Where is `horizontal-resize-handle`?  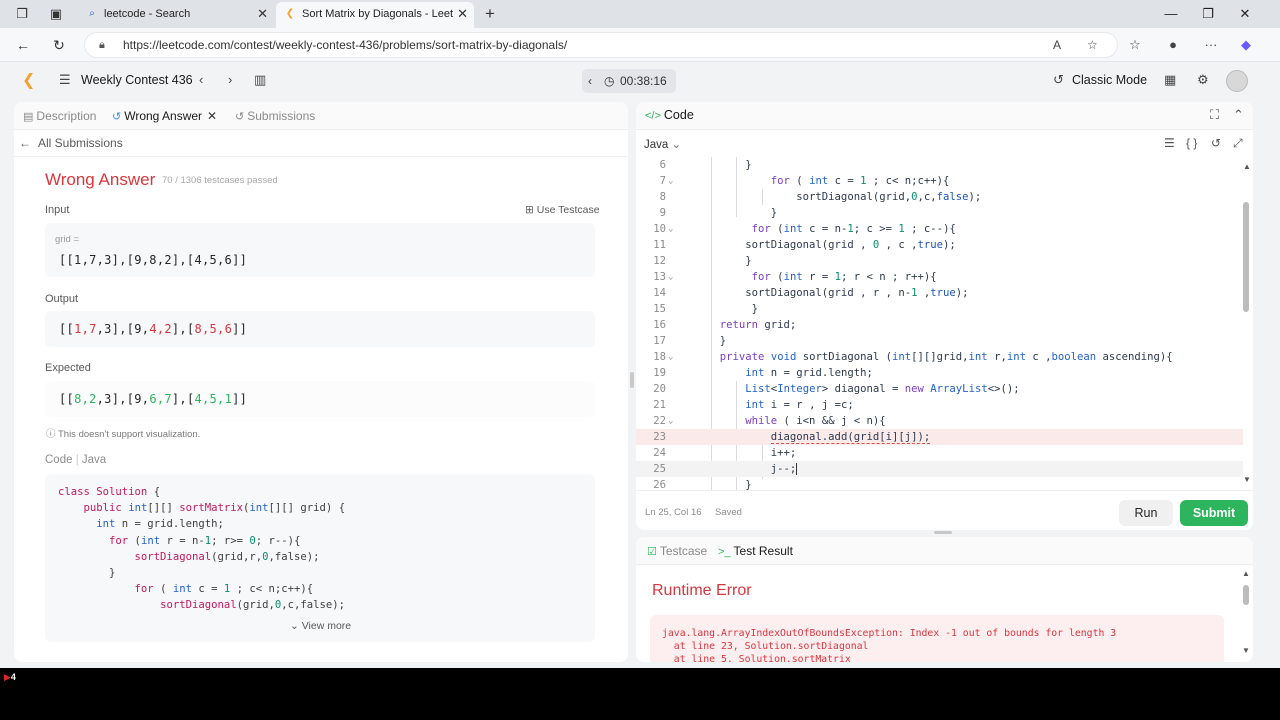 horizontal-resize-handle is located at coordinates (943, 532).